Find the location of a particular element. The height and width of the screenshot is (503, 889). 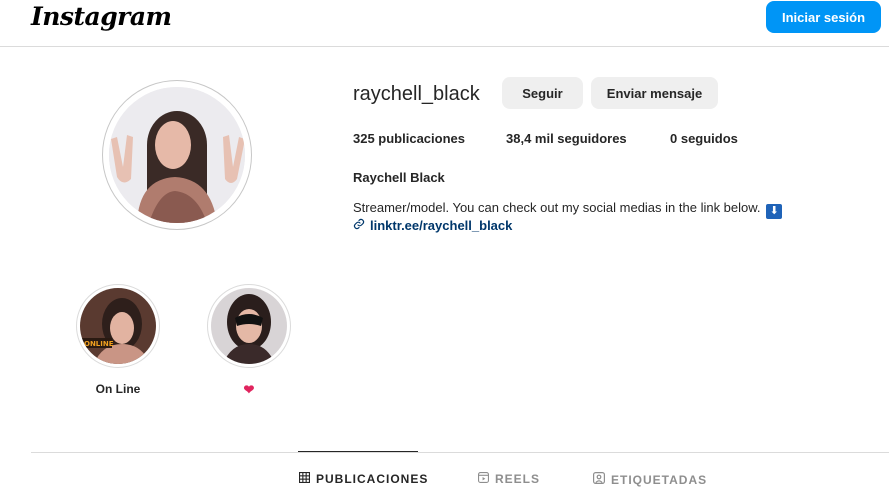

tagged-icon is located at coordinates (599, 479).